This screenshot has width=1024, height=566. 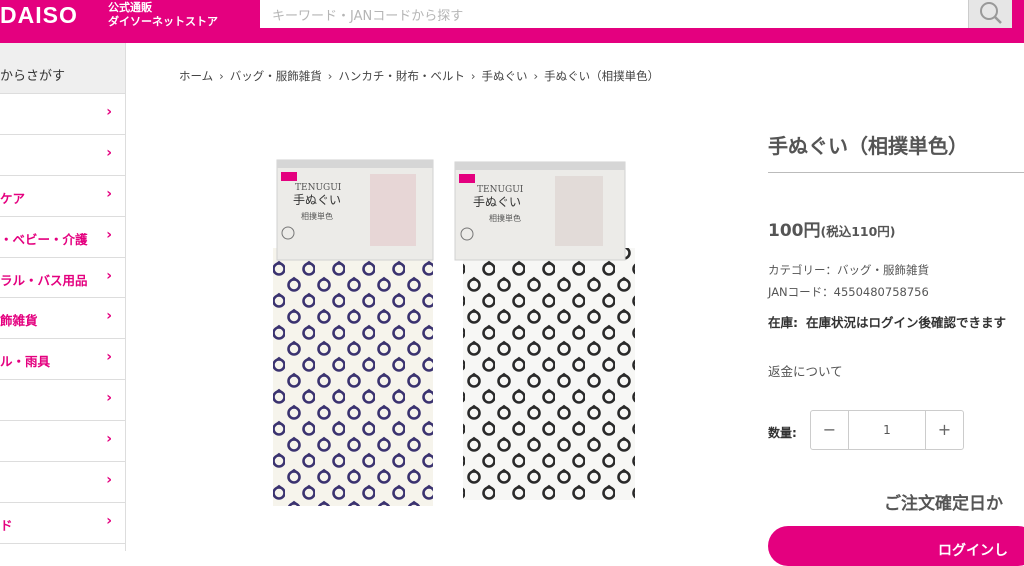 What do you see at coordinates (62, 523) in the screenshot?
I see `sidebar-item: ド ›` at bounding box center [62, 523].